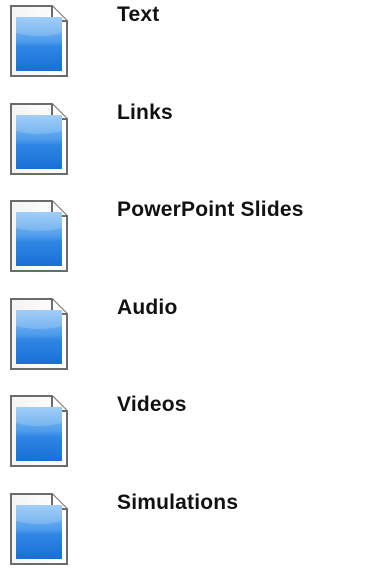 The image size is (371, 578). I want to click on list-item-simulations: Simulations, so click(185, 528).